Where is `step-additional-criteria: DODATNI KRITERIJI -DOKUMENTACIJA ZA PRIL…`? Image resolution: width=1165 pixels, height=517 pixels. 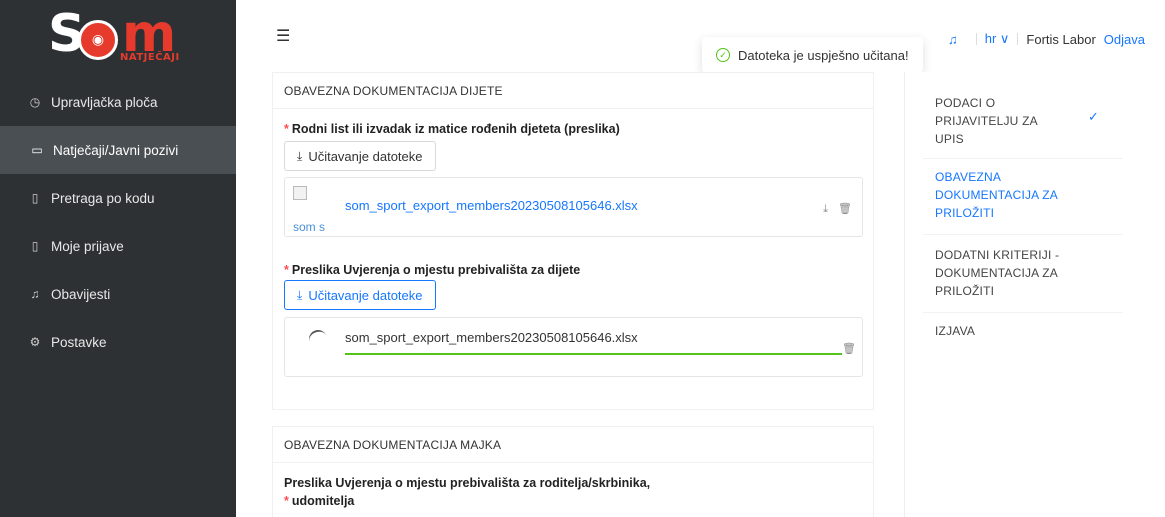
step-additional-criteria: DODATNI KRITERIJI -DOKUMENTACIJA ZA PRIL… is located at coordinates (1000, 273).